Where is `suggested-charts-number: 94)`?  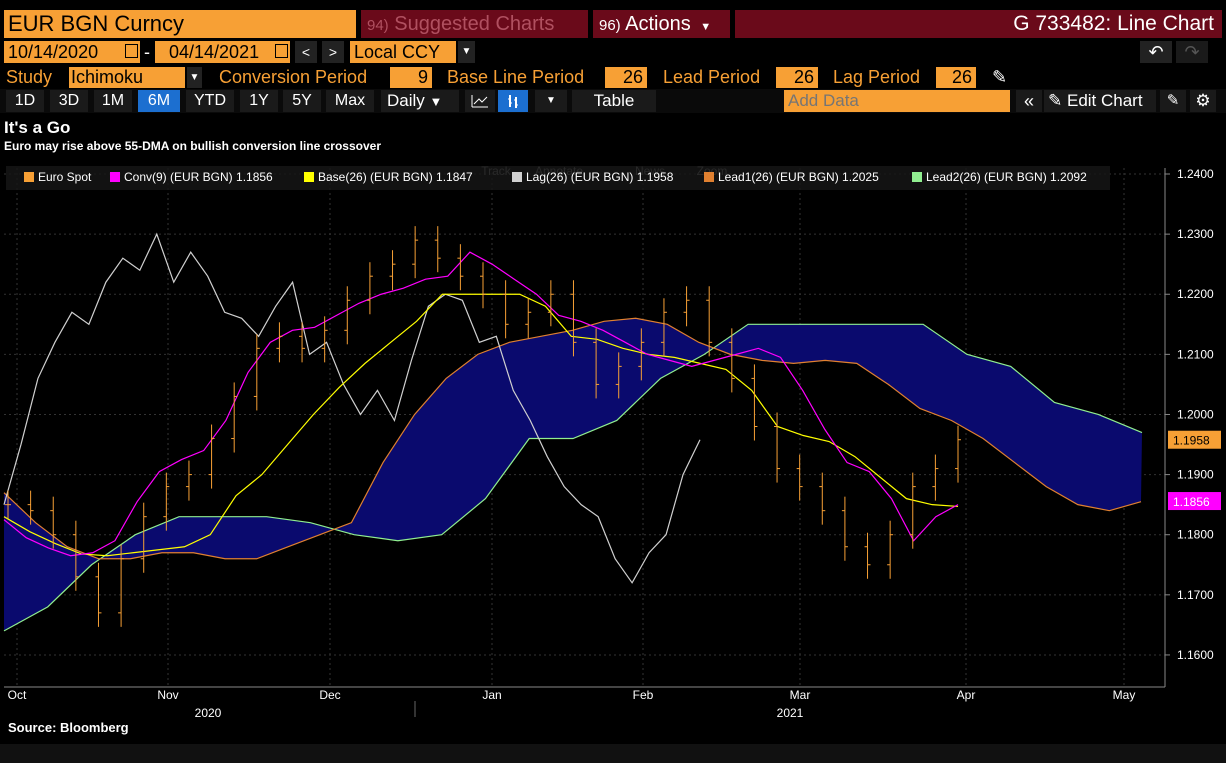 suggested-charts-number: 94) is located at coordinates (378, 25).